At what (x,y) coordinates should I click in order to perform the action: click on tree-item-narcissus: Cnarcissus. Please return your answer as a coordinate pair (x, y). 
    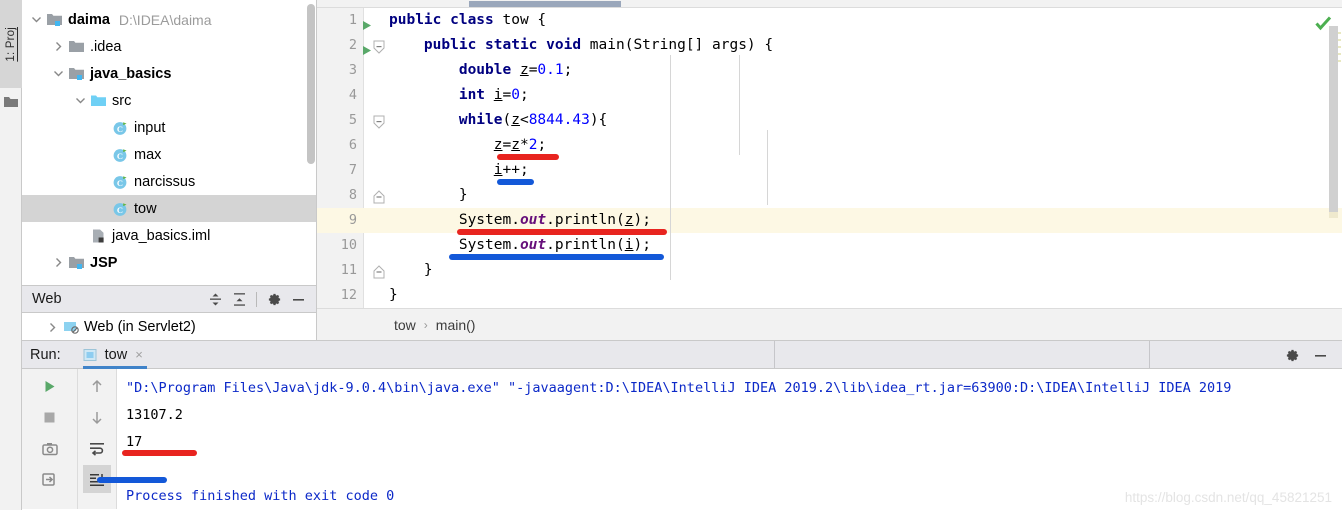
    Looking at the image, I should click on (169, 181).